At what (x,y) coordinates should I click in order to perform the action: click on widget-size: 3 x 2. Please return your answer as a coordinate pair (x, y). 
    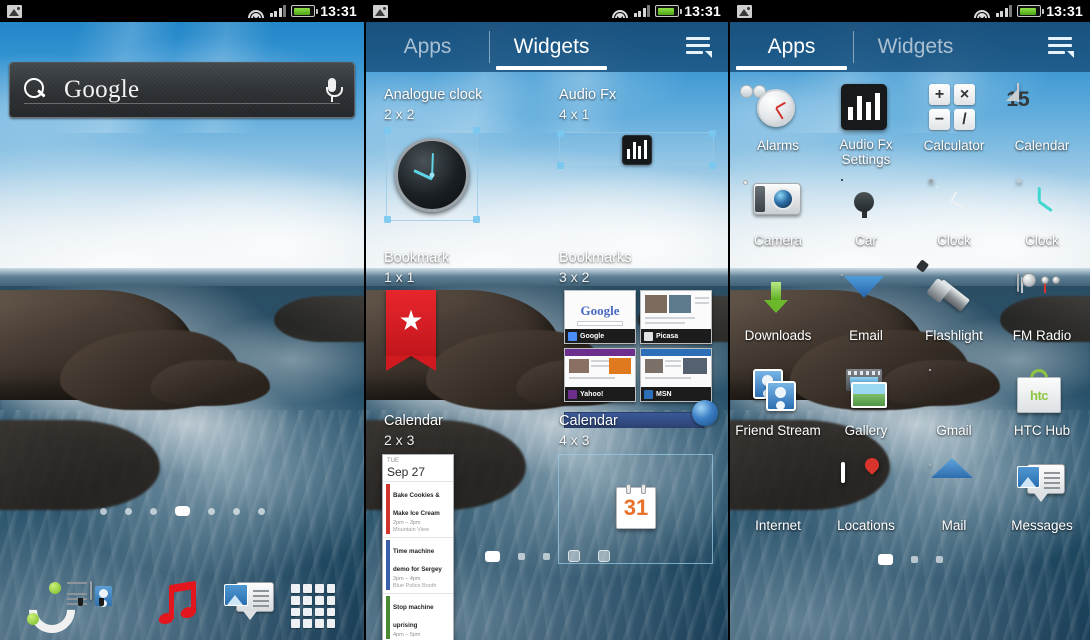
    Looking at the image, I should click on (574, 277).